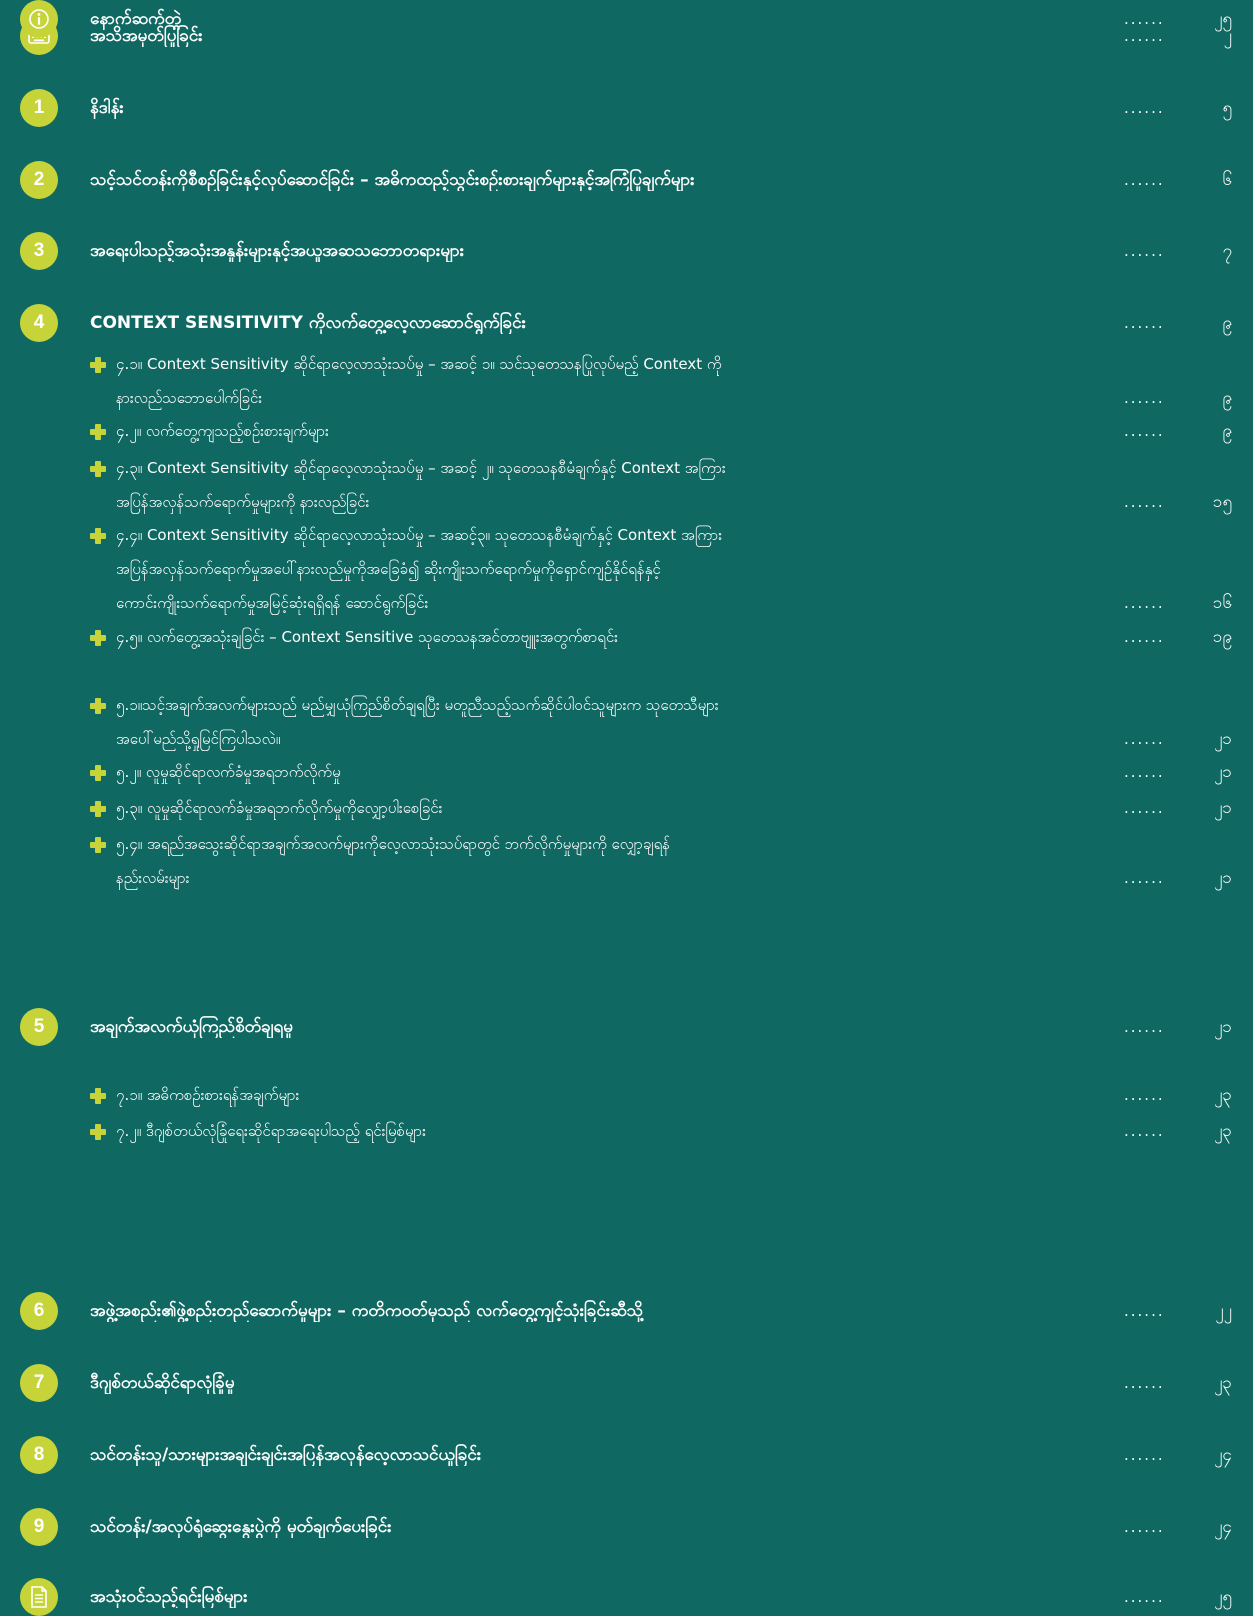  Describe the element at coordinates (39, 1527) in the screenshot. I see `chapter-number-badge: 9` at that location.